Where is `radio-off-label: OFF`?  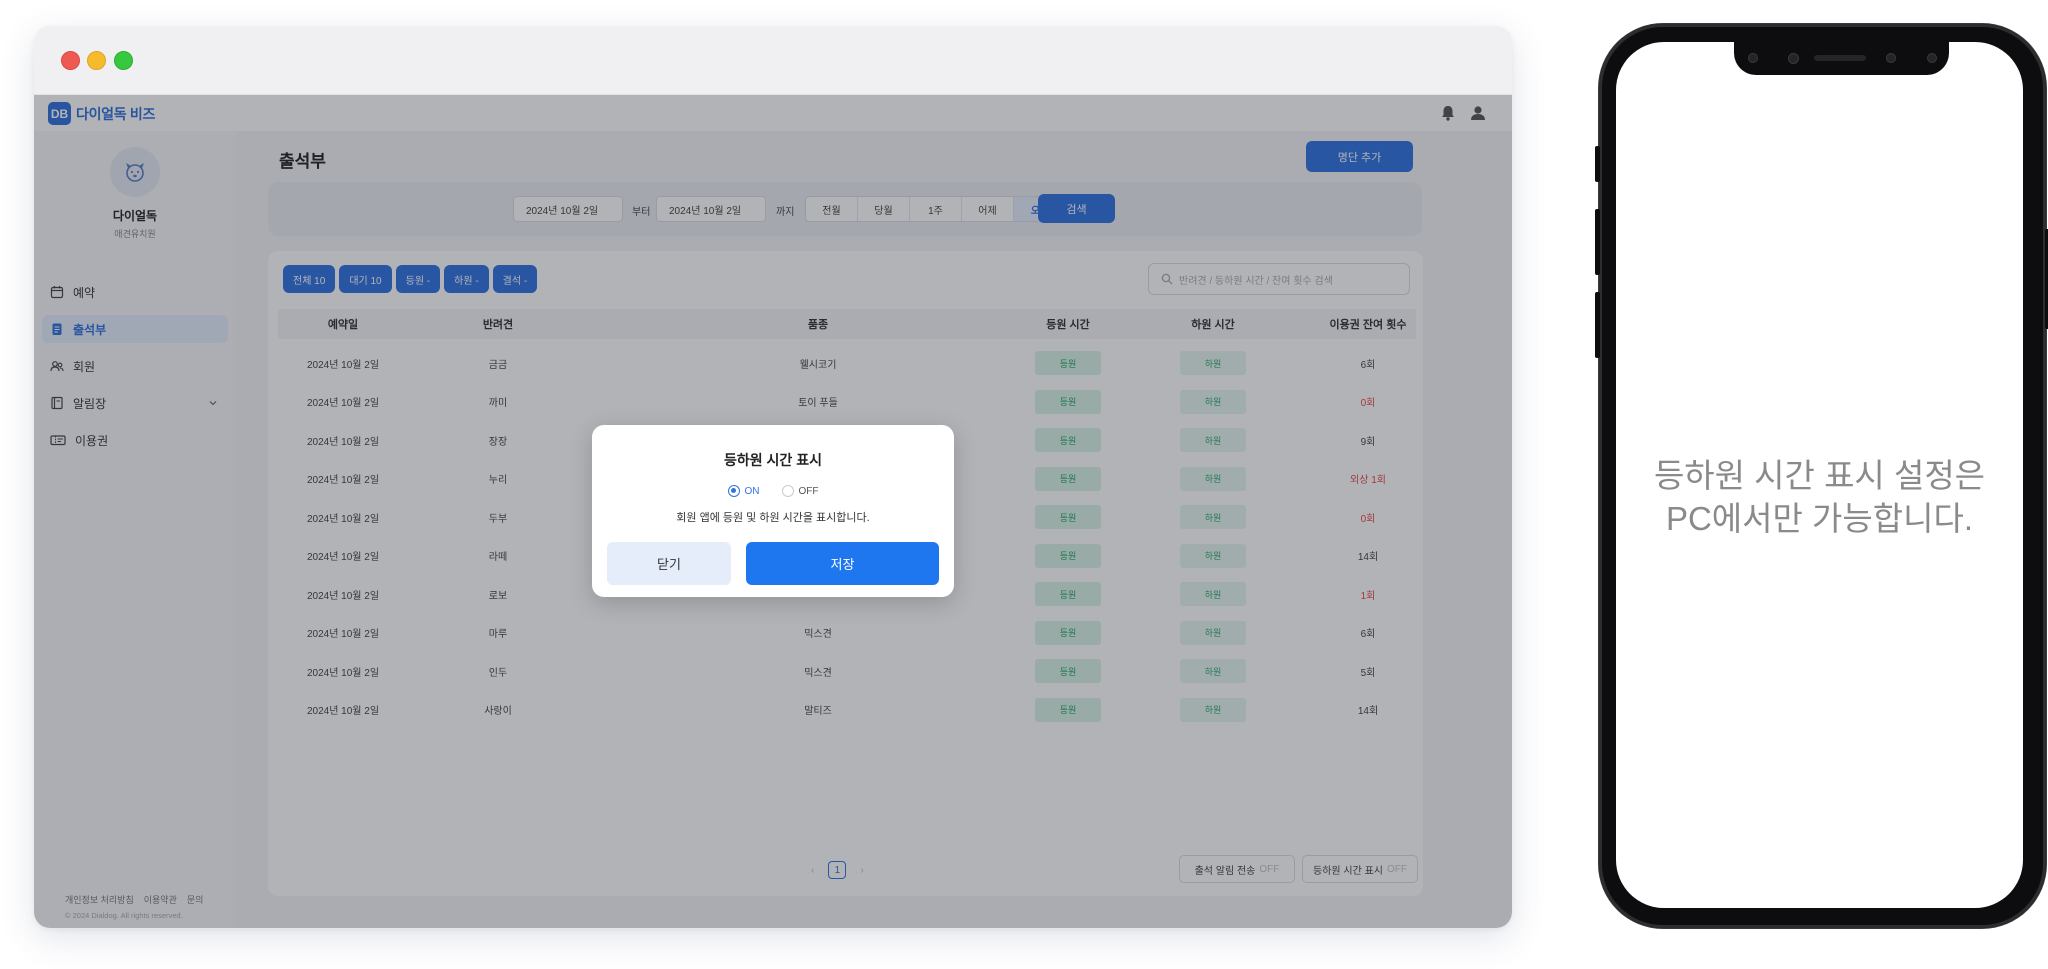 radio-off-label: OFF is located at coordinates (808, 491).